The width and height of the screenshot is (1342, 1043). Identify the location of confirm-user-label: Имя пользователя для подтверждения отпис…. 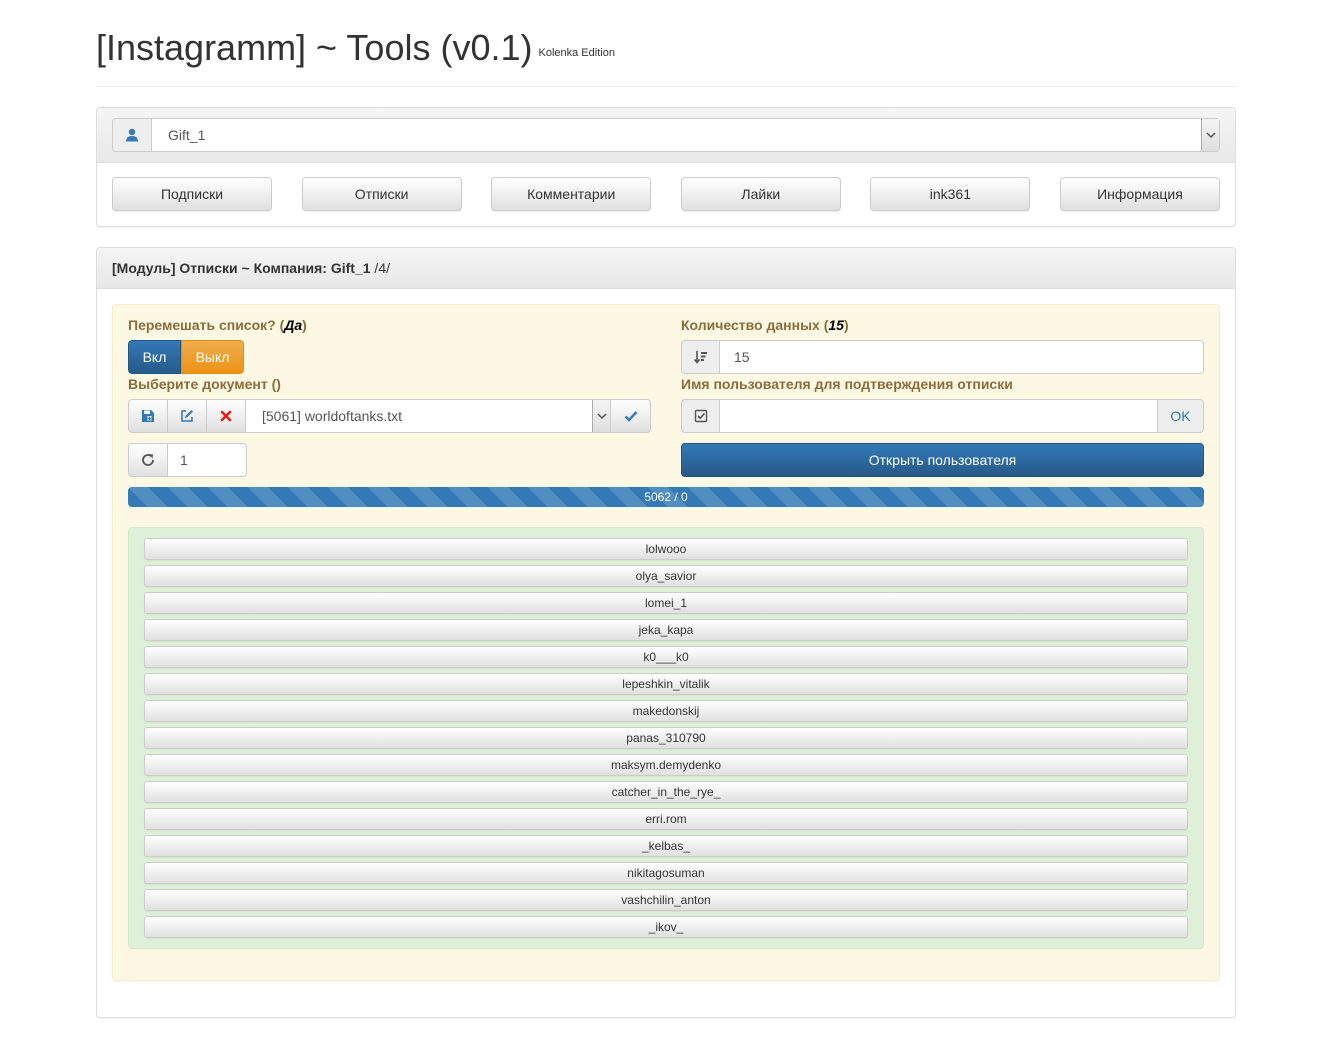
(847, 384).